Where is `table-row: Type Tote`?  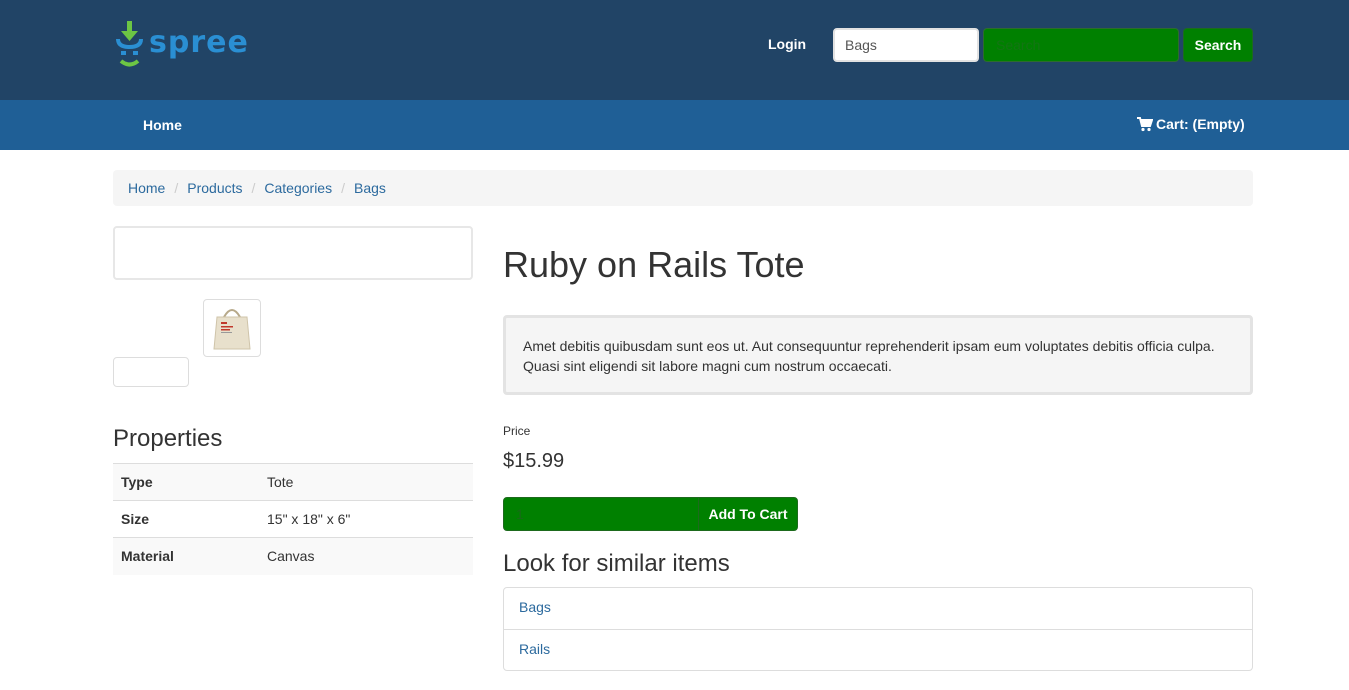 table-row: Type Tote is located at coordinates (293, 482).